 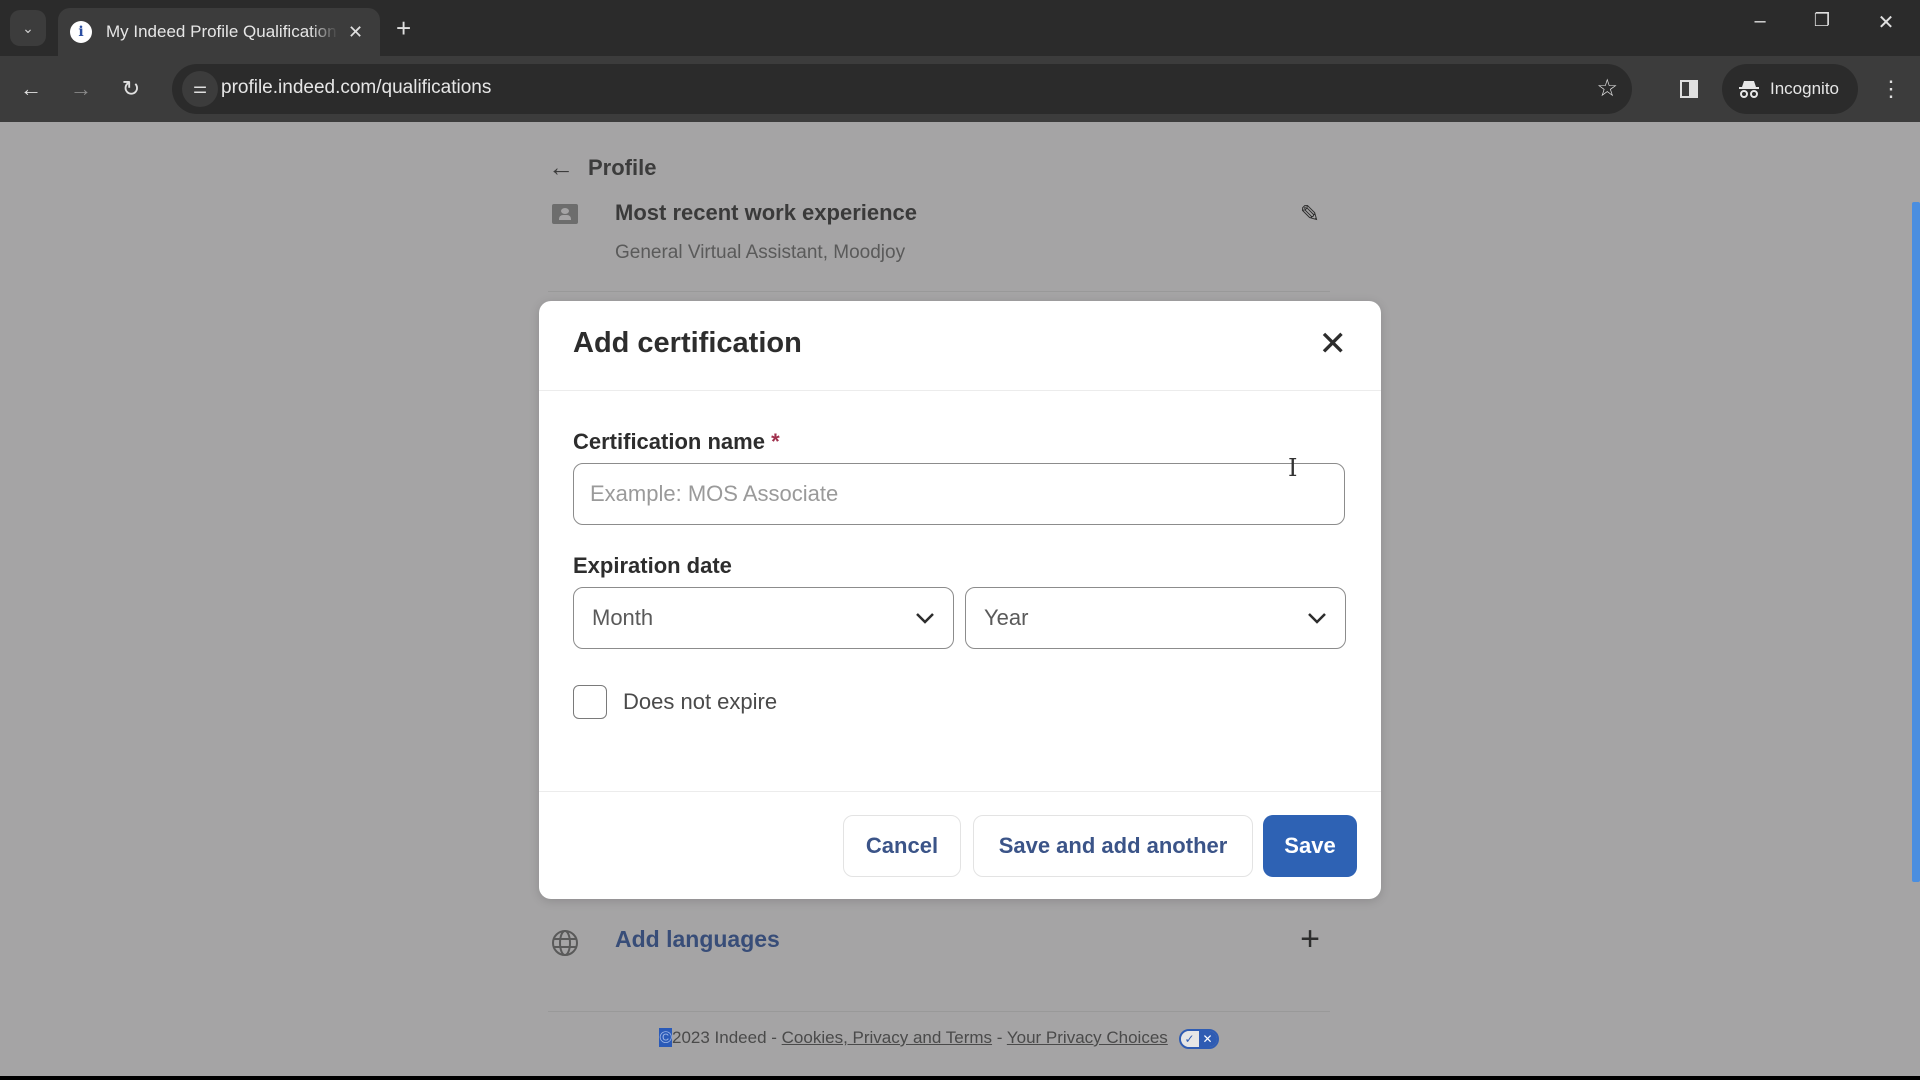 I want to click on certification-name-input, so click(x=959, y=494).